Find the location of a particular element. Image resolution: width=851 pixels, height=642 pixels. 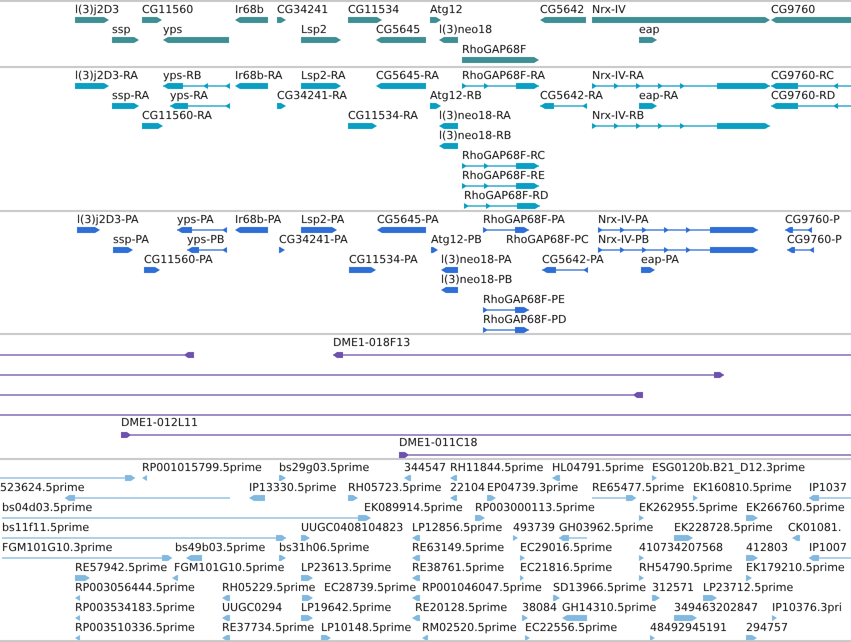

gene-label: Atg12 is located at coordinates (446, 9).